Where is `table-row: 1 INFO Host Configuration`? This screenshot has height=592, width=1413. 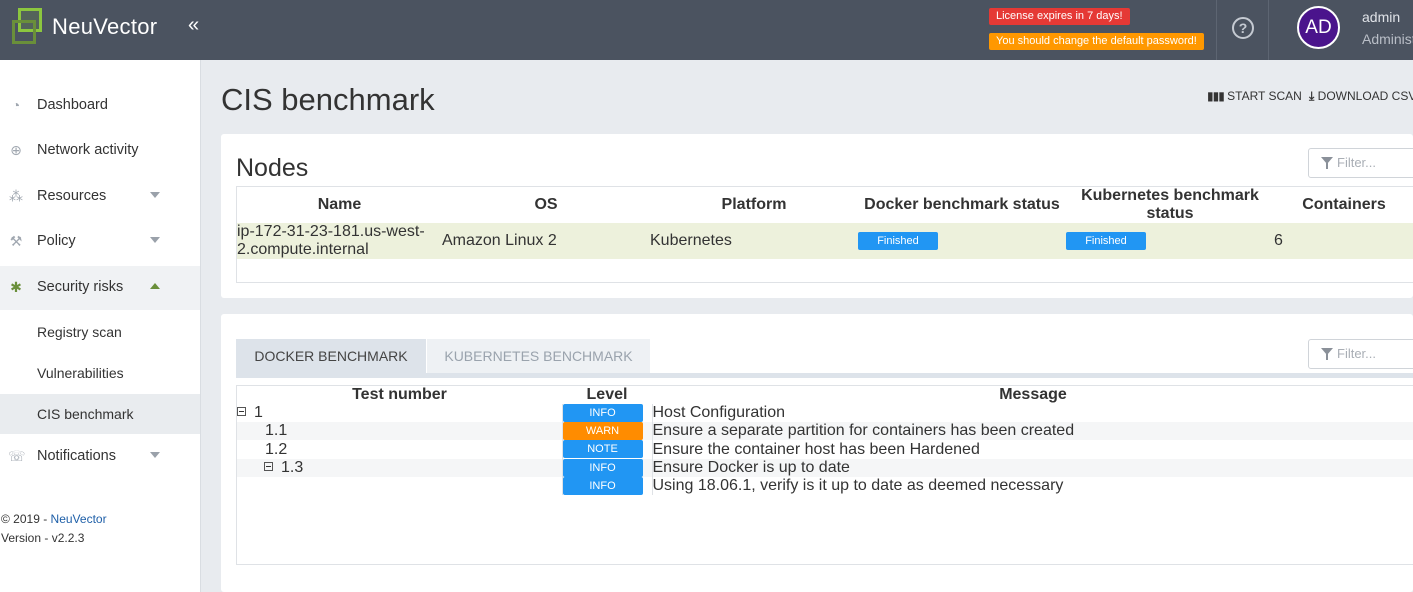 table-row: 1 INFO Host Configuration is located at coordinates (825, 413).